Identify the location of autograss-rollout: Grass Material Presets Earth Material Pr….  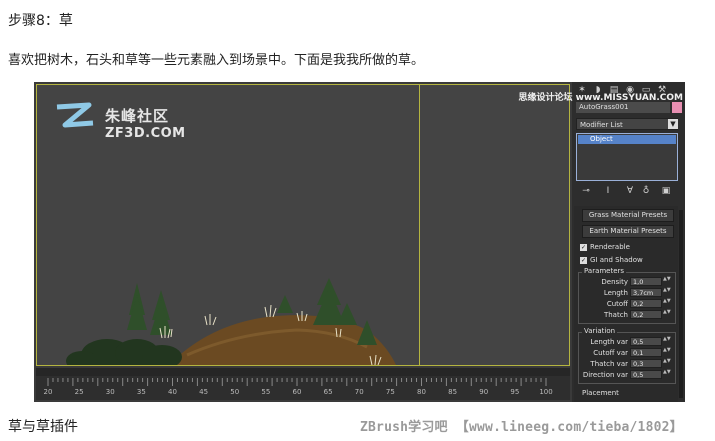
(626, 304).